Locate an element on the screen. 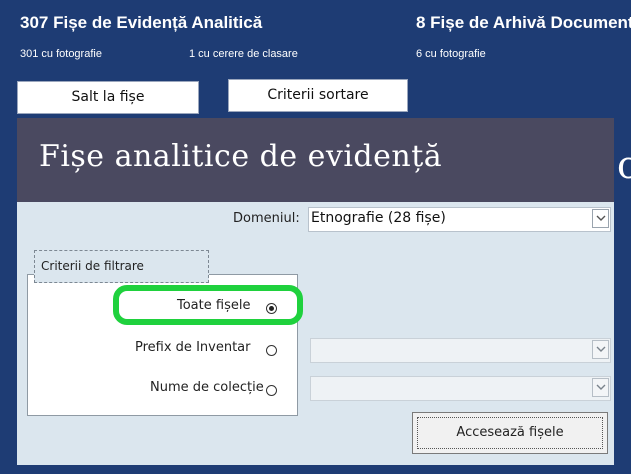 Image resolution: width=631 pixels, height=474 pixels. option-collection-name-radio is located at coordinates (271, 390).